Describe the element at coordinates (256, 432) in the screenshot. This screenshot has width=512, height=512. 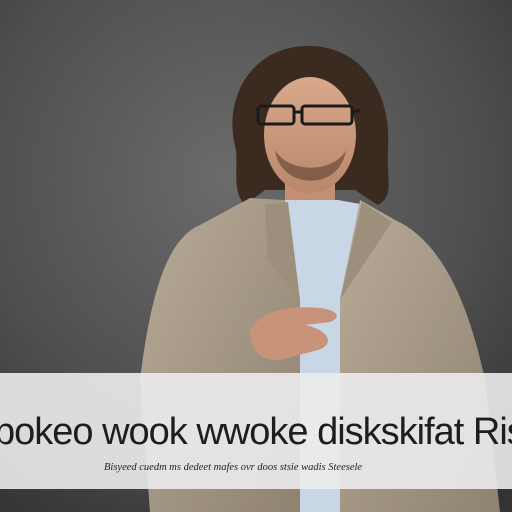
I see `banner-headline: pokeo wook wwoke diskskifat Ris` at that location.